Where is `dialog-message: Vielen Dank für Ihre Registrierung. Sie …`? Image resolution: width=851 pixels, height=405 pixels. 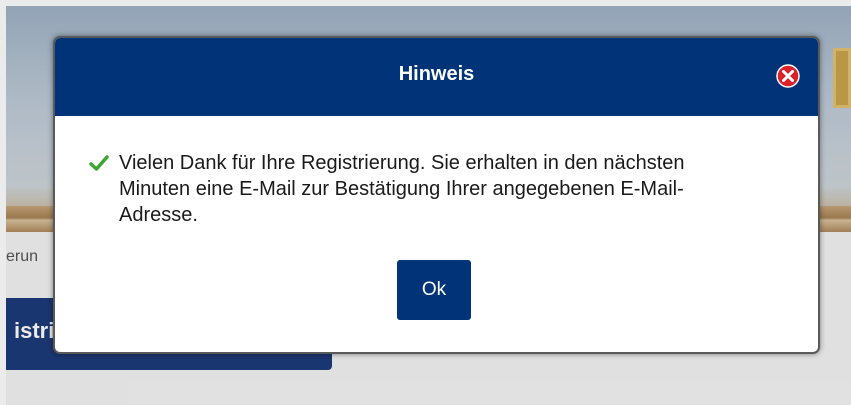
dialog-message: Vielen Dank für Ihre Registrierung. Sie … is located at coordinates (402, 189).